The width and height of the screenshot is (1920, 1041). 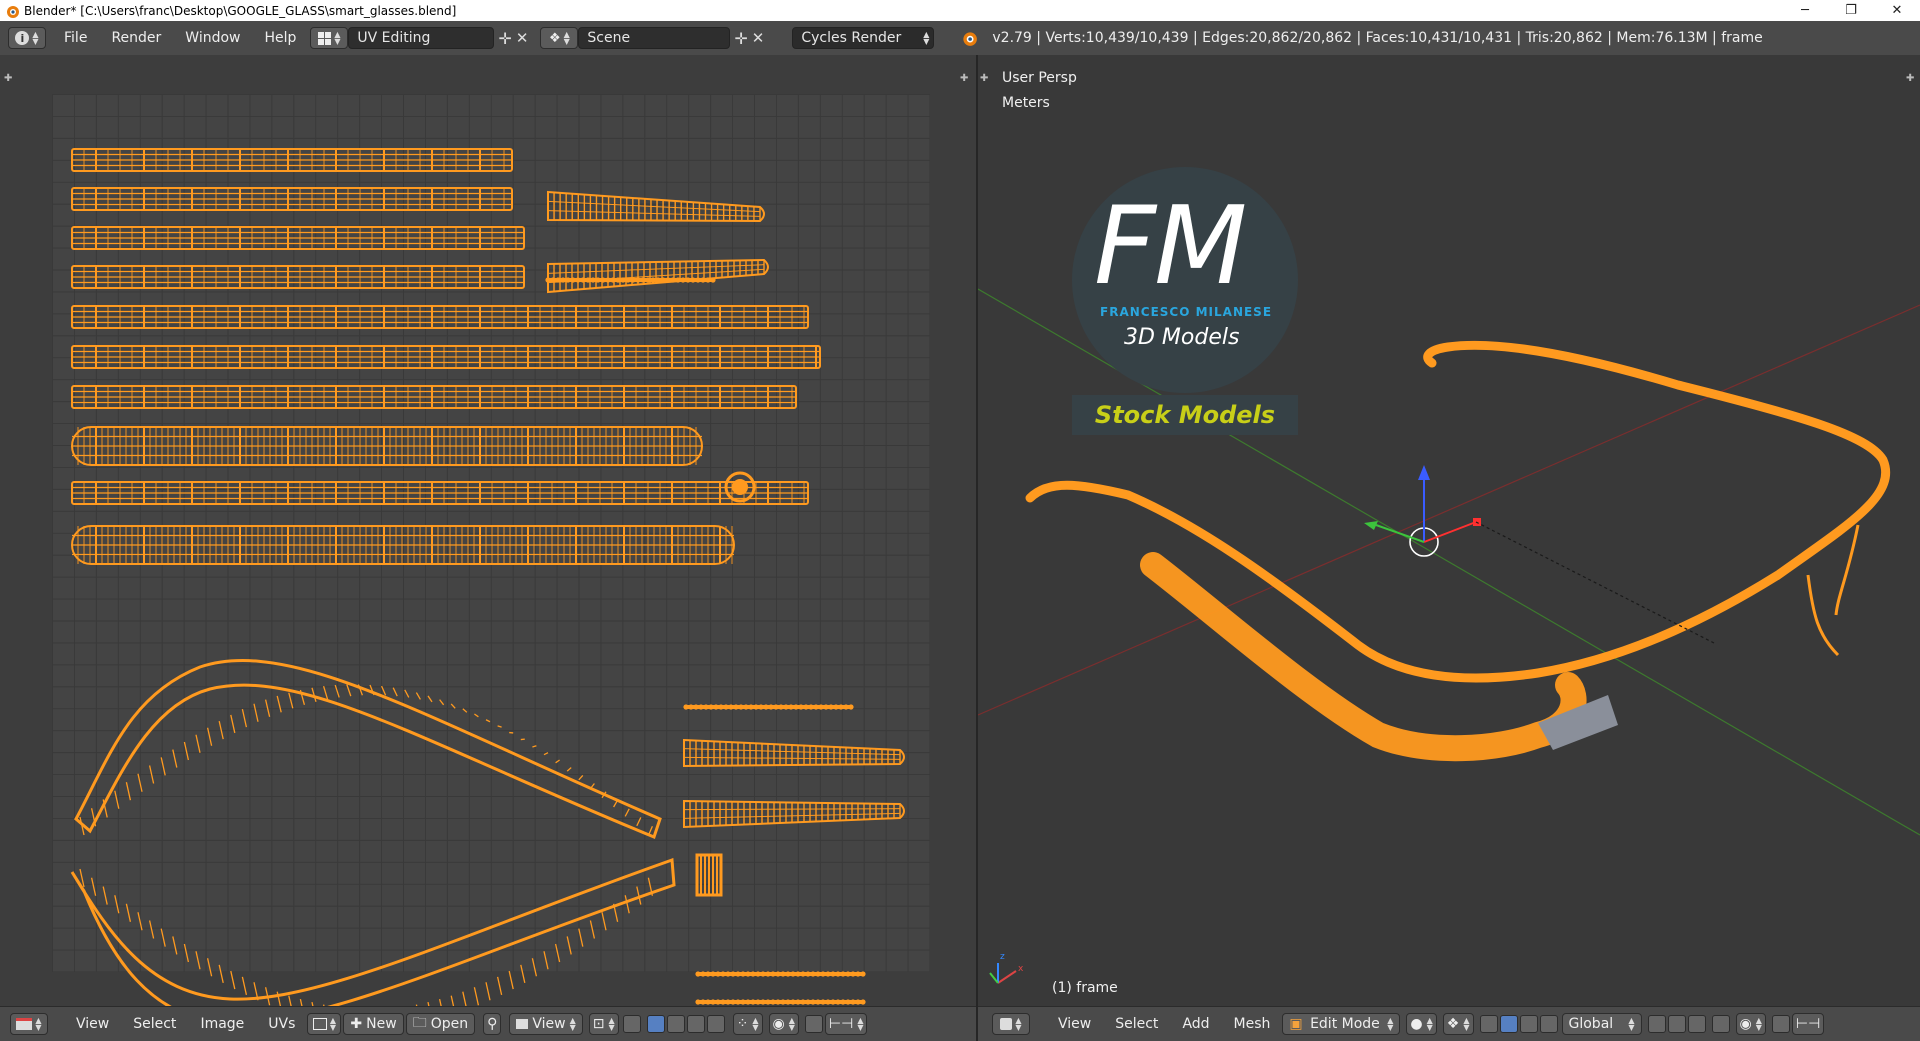 I want to click on open-image-button: 🗀 Open, so click(x=440, y=1024).